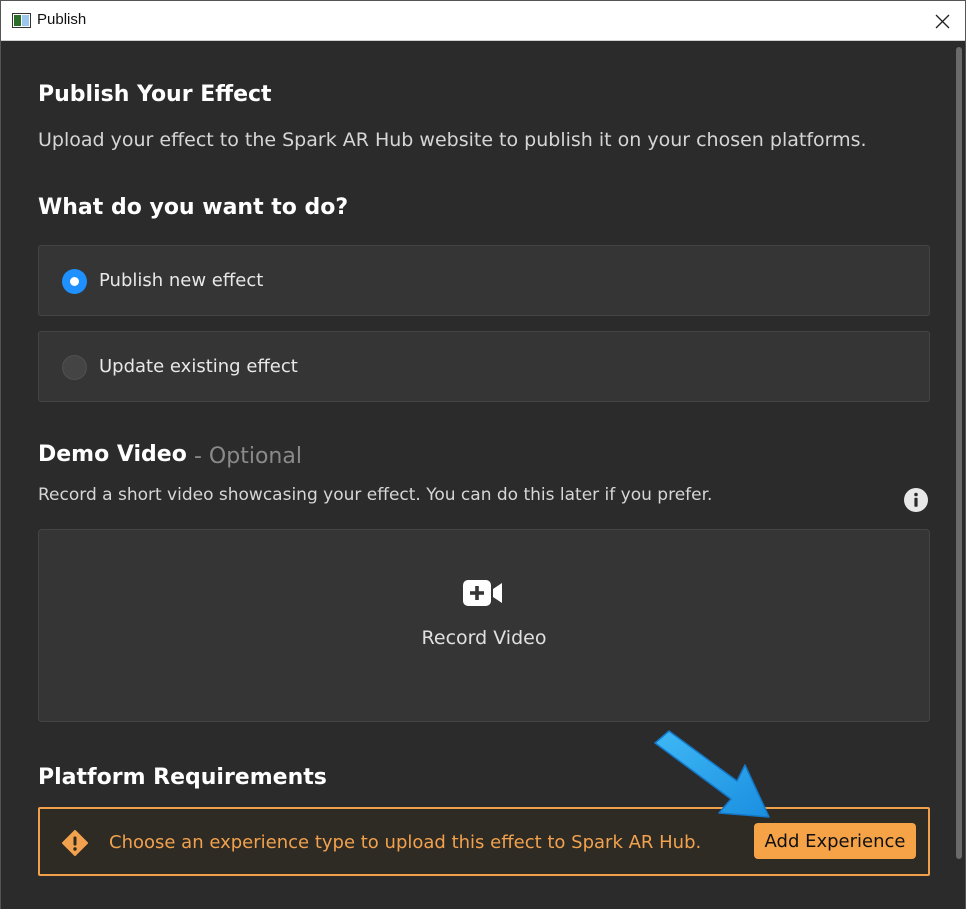 The height and width of the screenshot is (909, 966). I want to click on scrollbar-thumb, so click(959, 453).